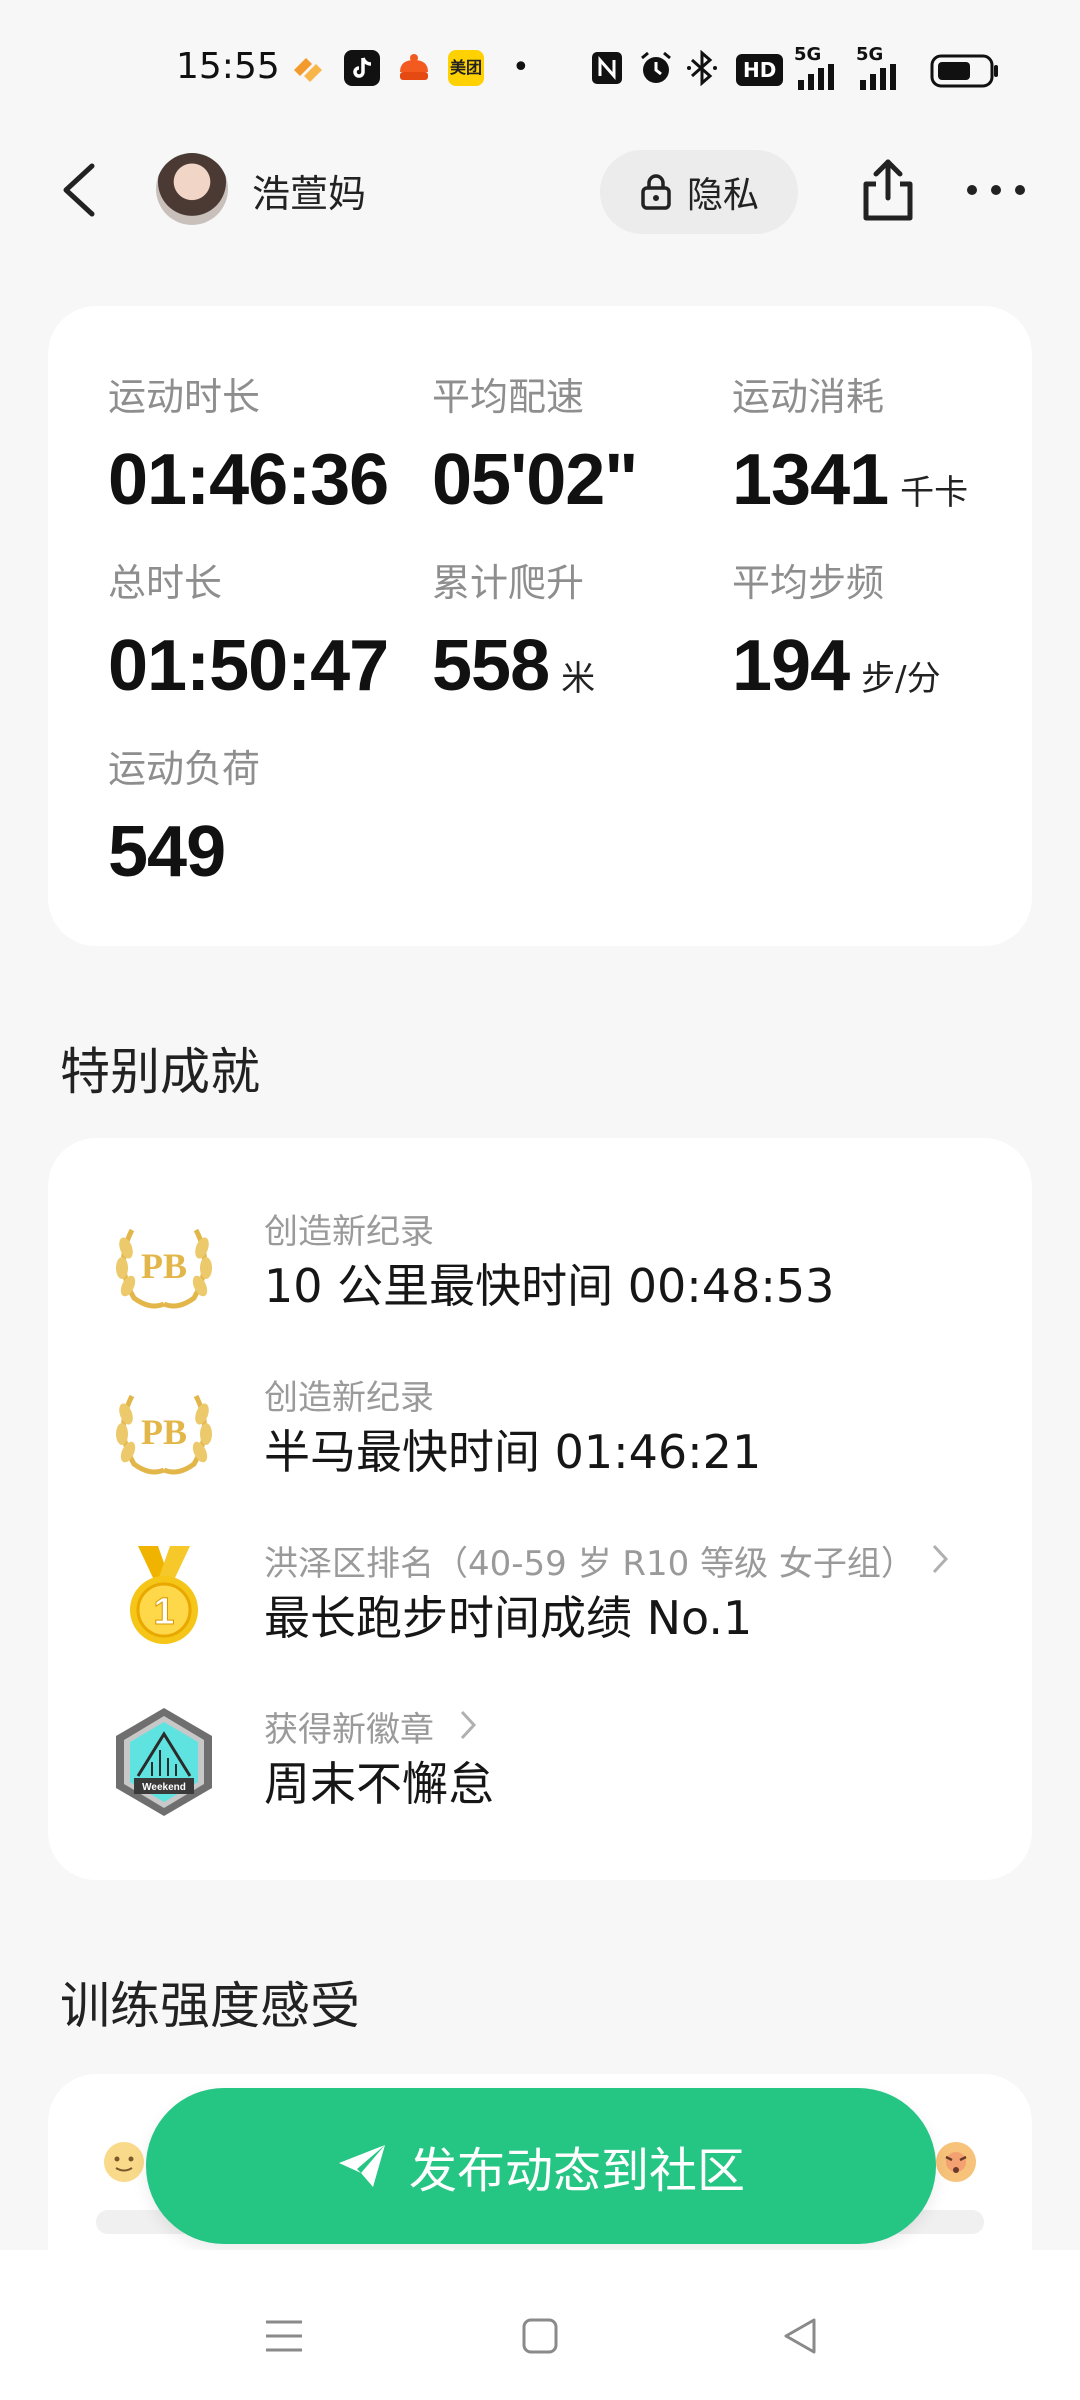 The image size is (1080, 2400). Describe the element at coordinates (124, 2162) in the screenshot. I see `easy-face-icon` at that location.